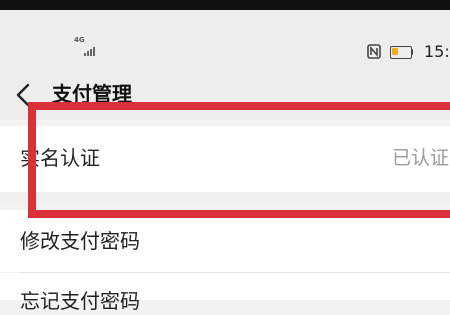 This screenshot has height=315, width=450. What do you see at coordinates (80, 301) in the screenshot?
I see `settings-item-label: 忘记支付密码` at bounding box center [80, 301].